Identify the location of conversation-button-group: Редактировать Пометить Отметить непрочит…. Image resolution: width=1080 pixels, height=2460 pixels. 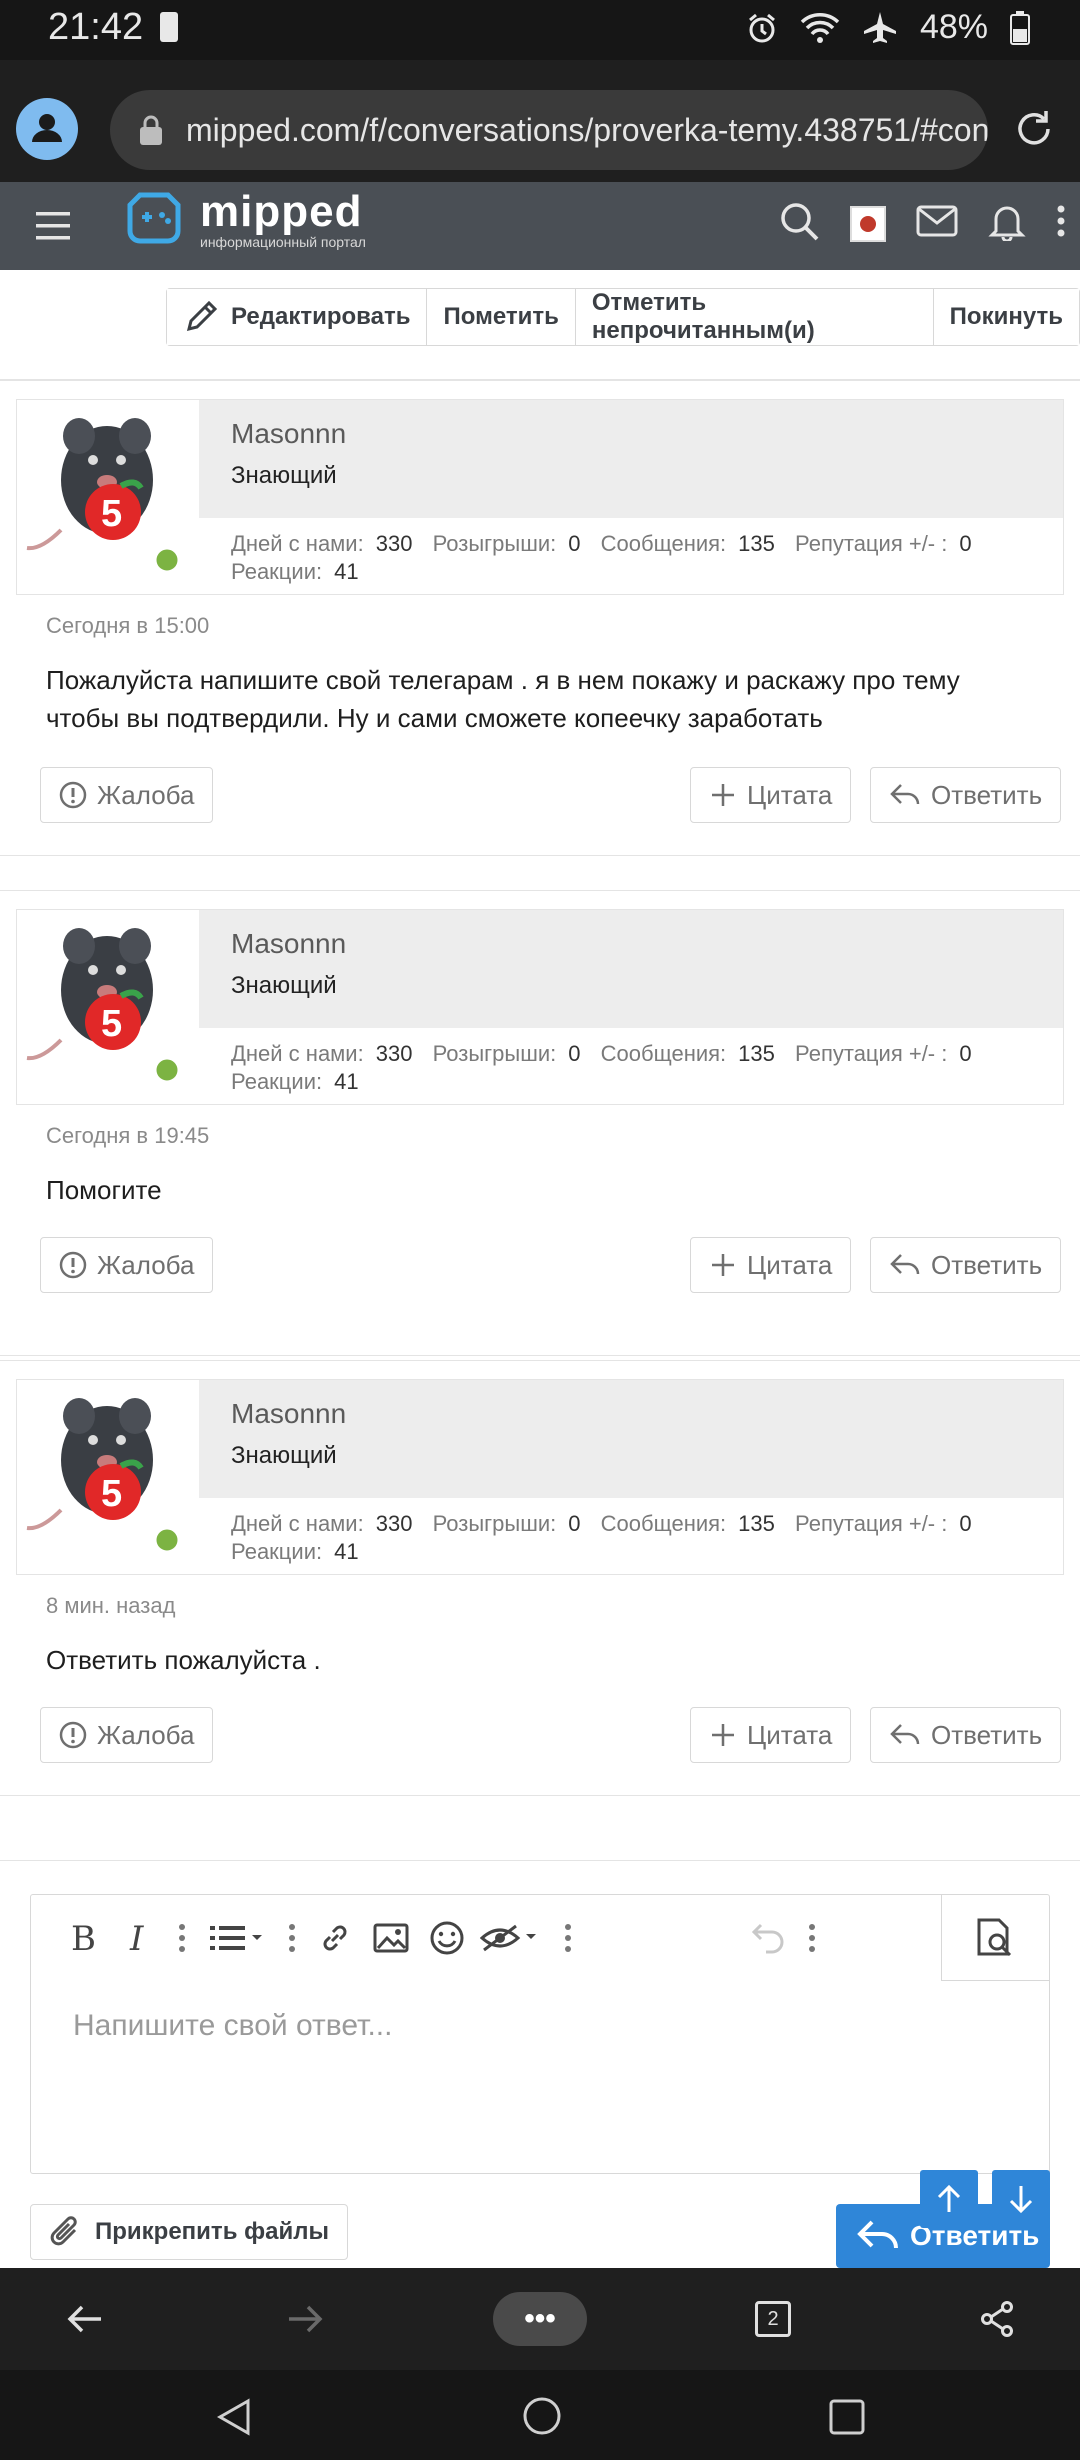
(623, 317).